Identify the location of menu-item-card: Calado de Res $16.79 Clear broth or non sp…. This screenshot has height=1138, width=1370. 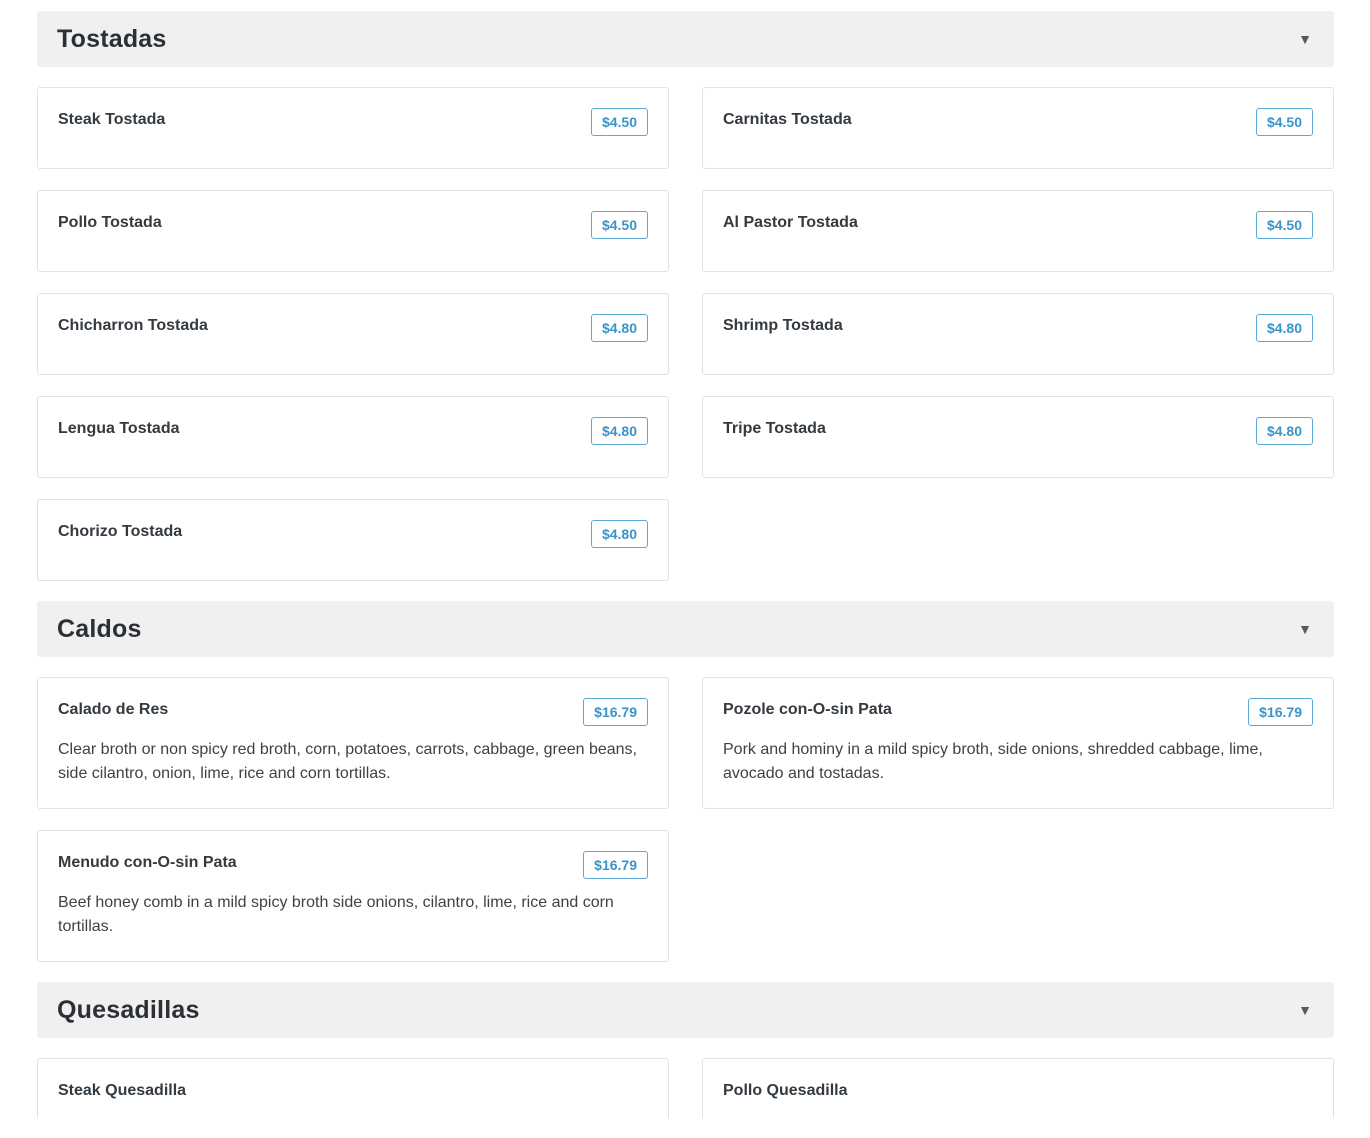
(353, 743).